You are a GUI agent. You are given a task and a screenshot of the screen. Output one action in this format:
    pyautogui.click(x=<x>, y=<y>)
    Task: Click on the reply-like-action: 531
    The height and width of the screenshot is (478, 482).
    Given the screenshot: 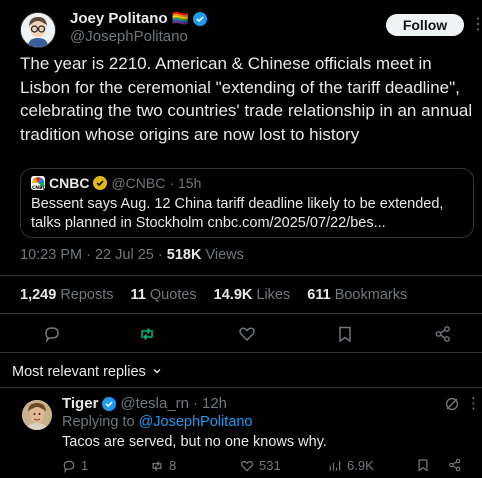 What is the action you would take?
    pyautogui.click(x=260, y=465)
    